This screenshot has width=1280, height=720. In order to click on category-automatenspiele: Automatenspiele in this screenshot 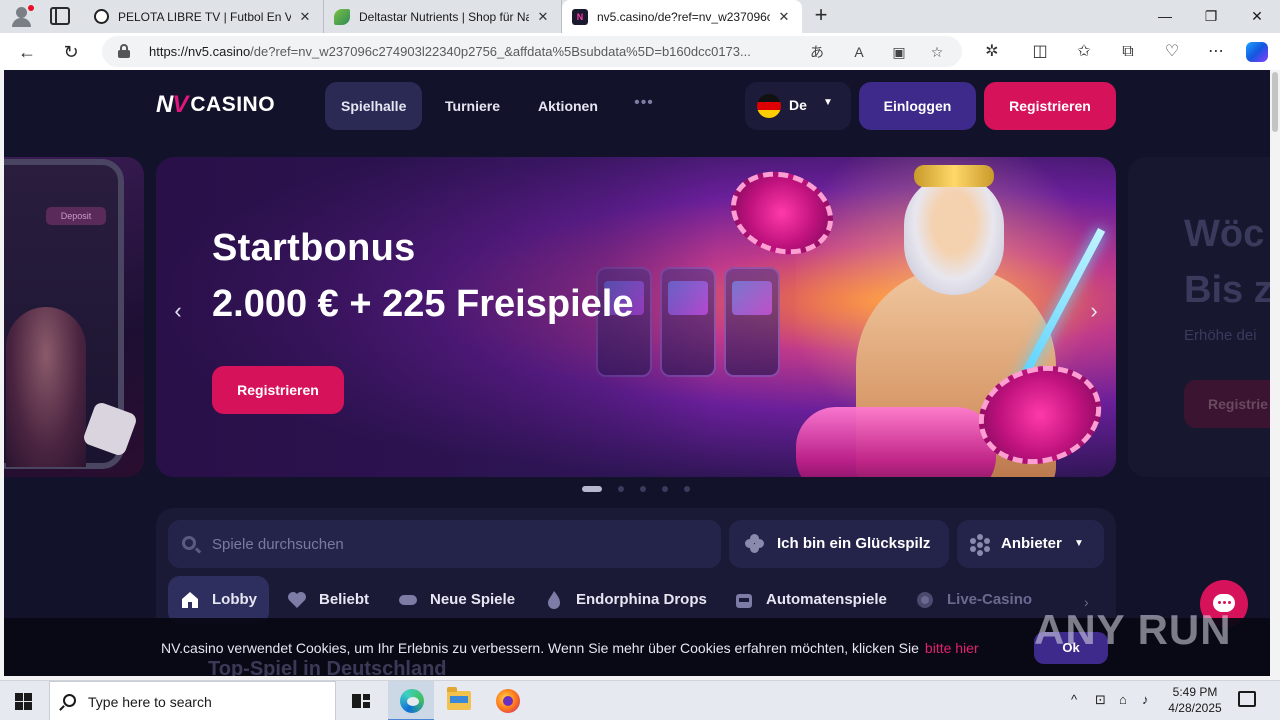, I will do `click(804, 600)`.